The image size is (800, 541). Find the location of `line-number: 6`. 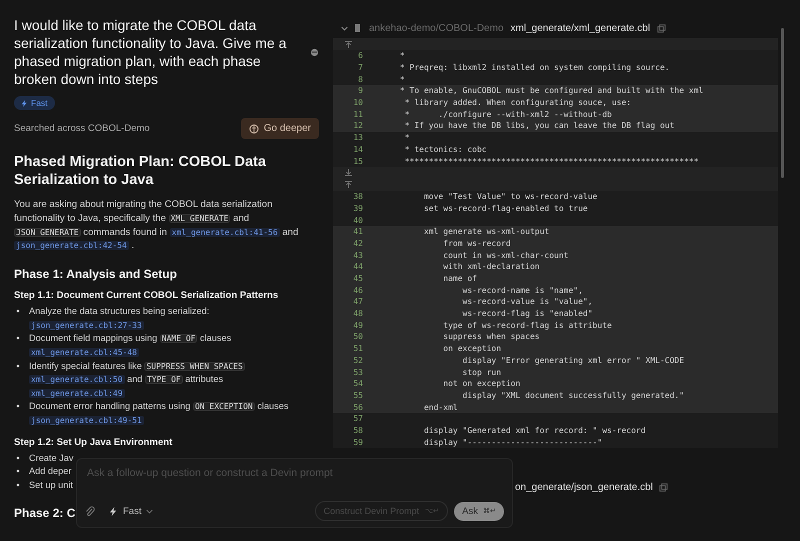

line-number: 6 is located at coordinates (360, 55).